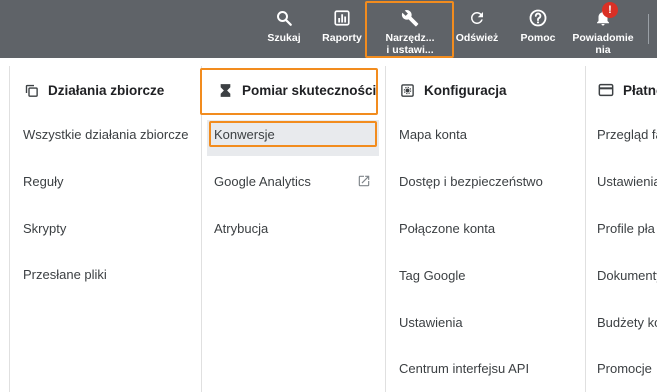 Image resolution: width=657 pixels, height=392 pixels. I want to click on configuration-title: Konfiguracja, so click(465, 90).